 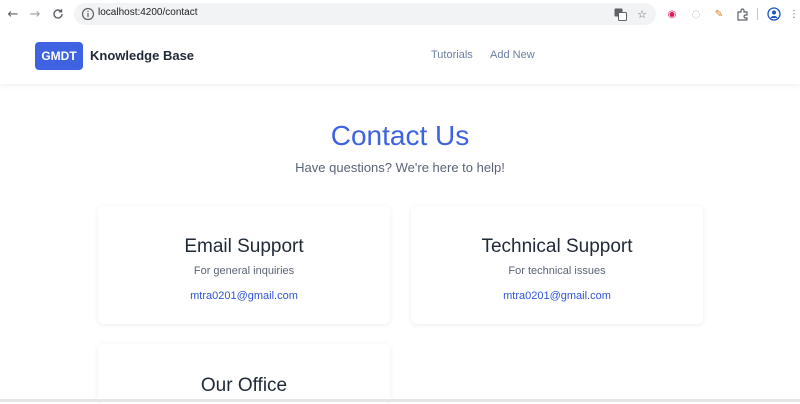 What do you see at coordinates (244, 385) in the screenshot?
I see `card-title: Our Office` at bounding box center [244, 385].